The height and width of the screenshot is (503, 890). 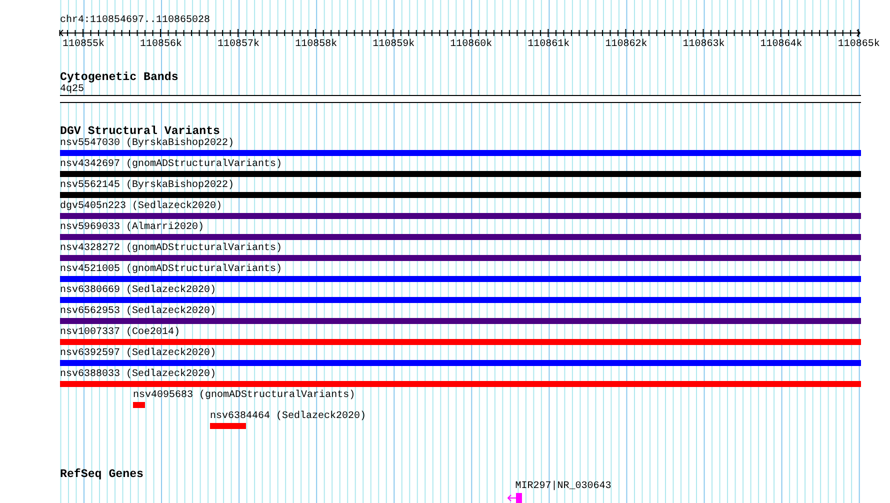 What do you see at coordinates (136, 20) in the screenshot?
I see `location-label: chr4:110854697..110865028` at bounding box center [136, 20].